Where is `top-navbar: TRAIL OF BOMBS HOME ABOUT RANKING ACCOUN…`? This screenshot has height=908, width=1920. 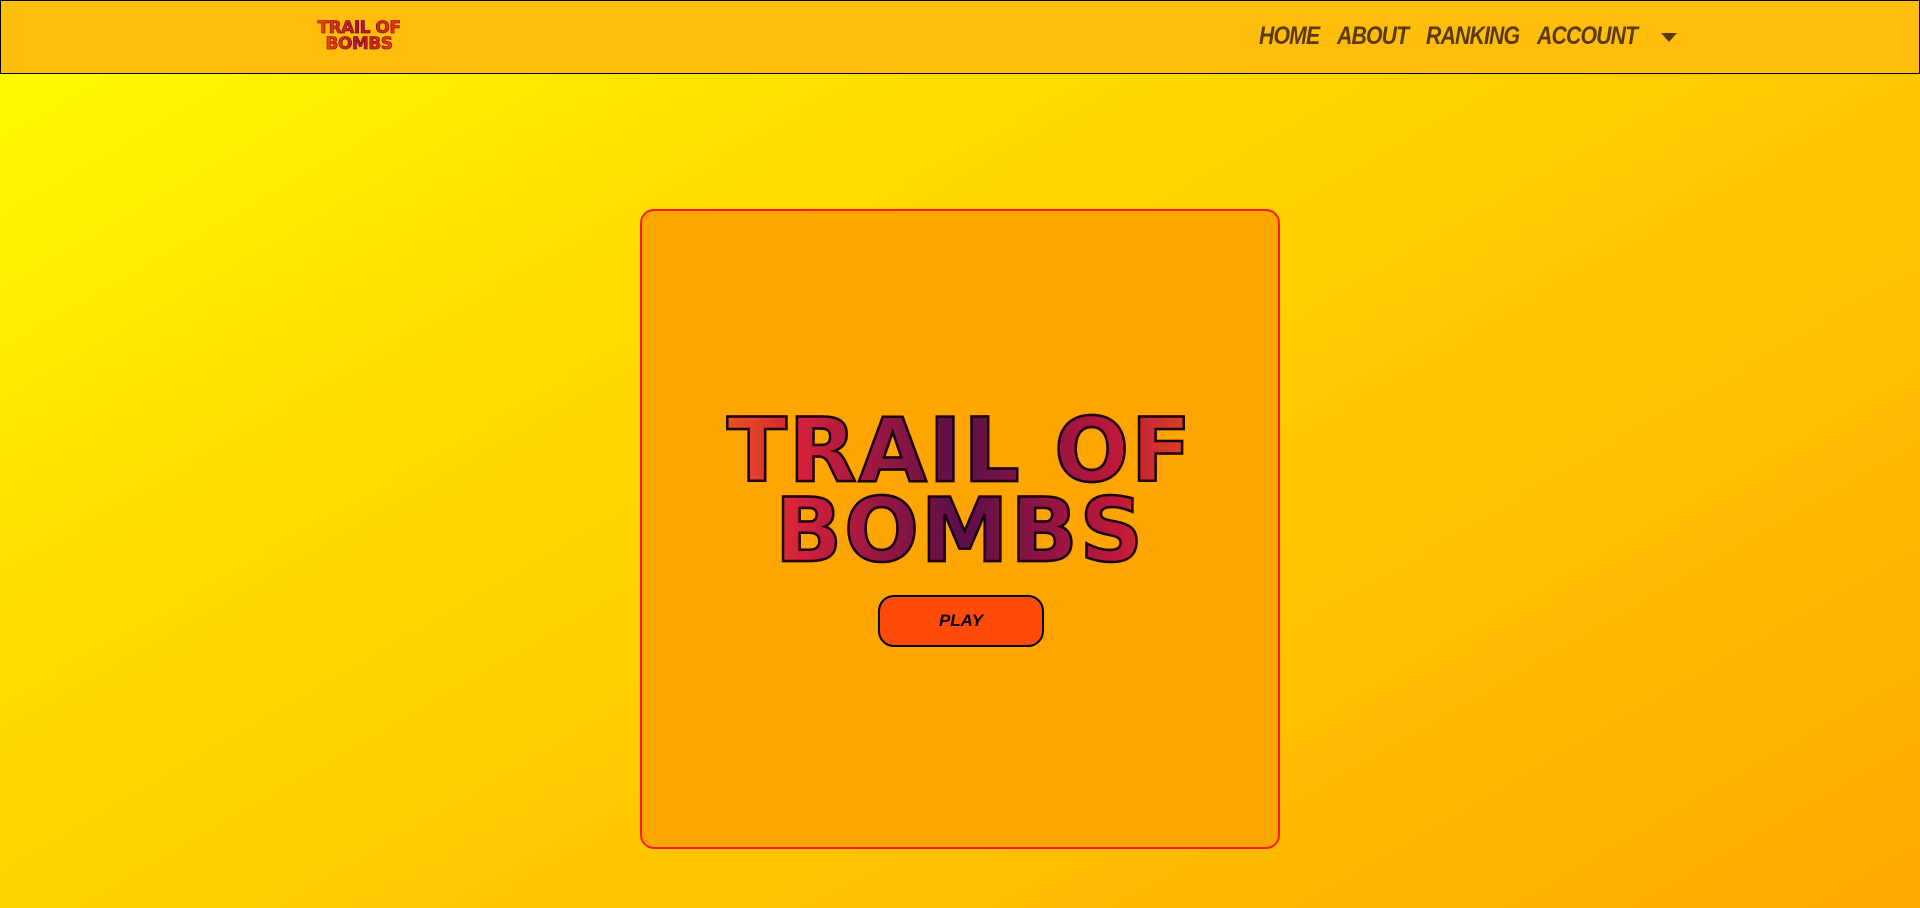
top-navbar: TRAIL OF BOMBS HOME ABOUT RANKING ACCOUN… is located at coordinates (960, 37).